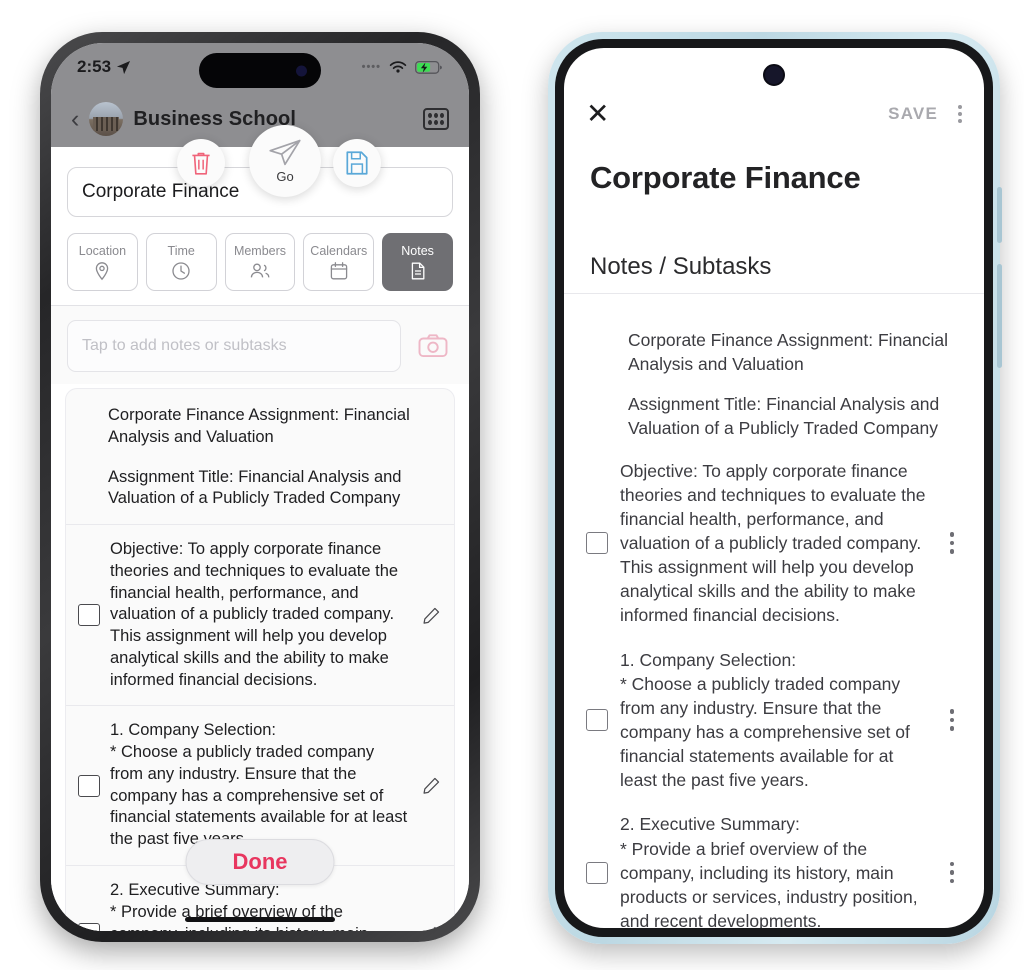 The width and height of the screenshot is (1024, 970). I want to click on tab-calendars: Calendars, so click(339, 262).